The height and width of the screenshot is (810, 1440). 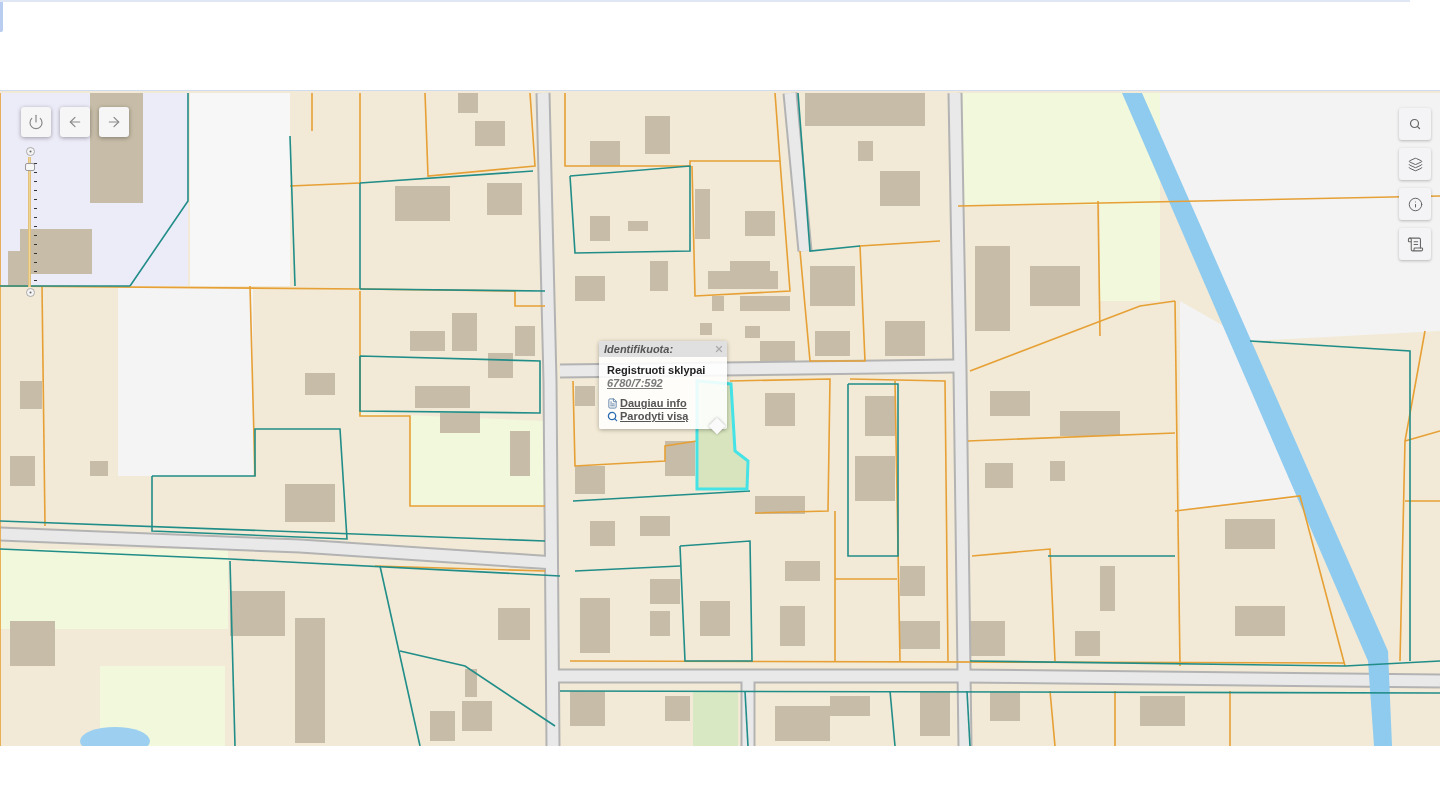 I want to click on layers-icon, so click(x=1415, y=164).